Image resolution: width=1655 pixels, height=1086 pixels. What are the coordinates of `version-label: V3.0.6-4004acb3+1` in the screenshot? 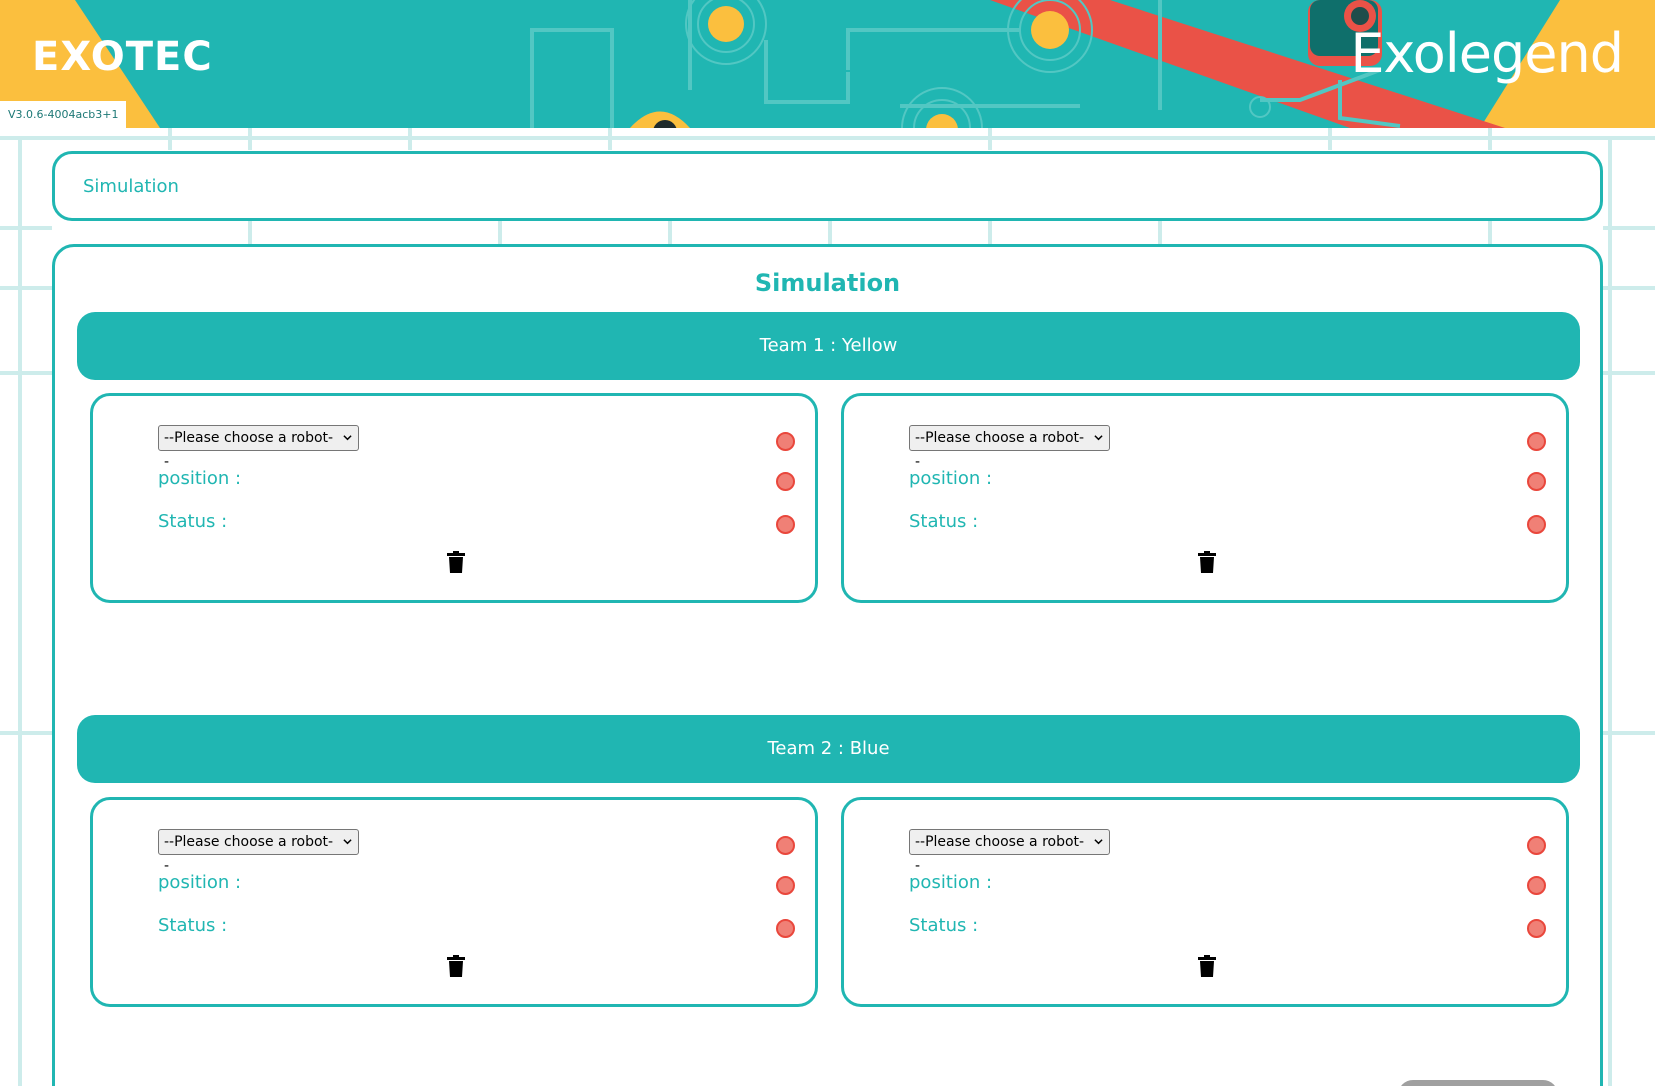 It's located at (63, 114).